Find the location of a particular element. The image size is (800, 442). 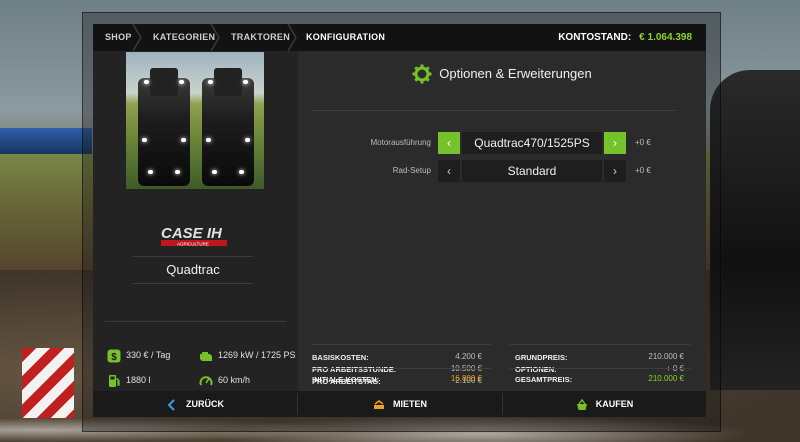

stat-power: 1269 kW / 1725 PS is located at coordinates (247, 355).